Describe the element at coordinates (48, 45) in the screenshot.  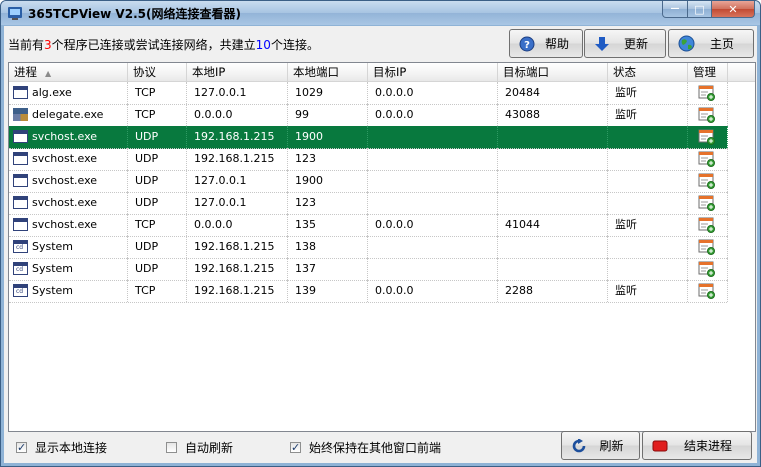
I see `program-count: 3` at that location.